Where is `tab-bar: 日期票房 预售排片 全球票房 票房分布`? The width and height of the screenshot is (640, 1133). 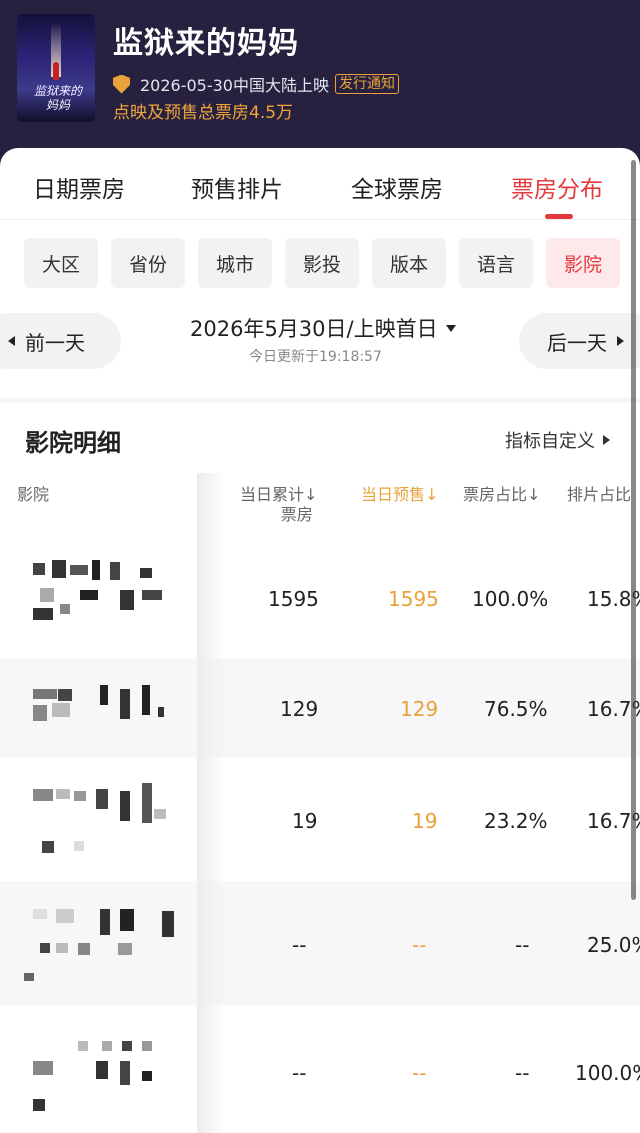
tab-bar: 日期票房 预售排片 全球票房 票房分布 is located at coordinates (320, 184).